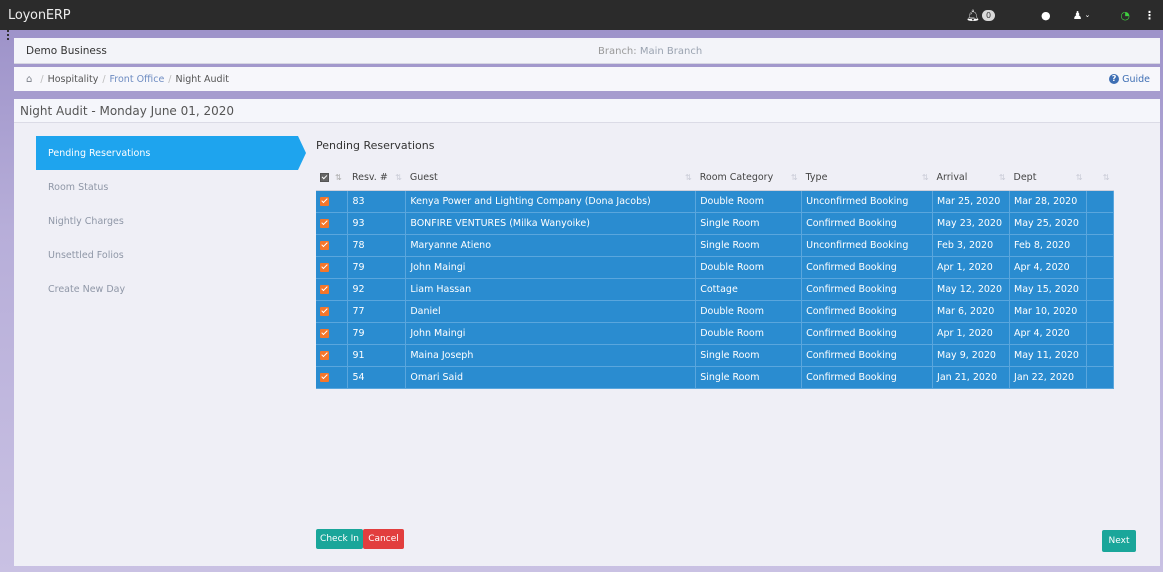  I want to click on dept-cell: Mar 10, 2020, so click(1048, 311).